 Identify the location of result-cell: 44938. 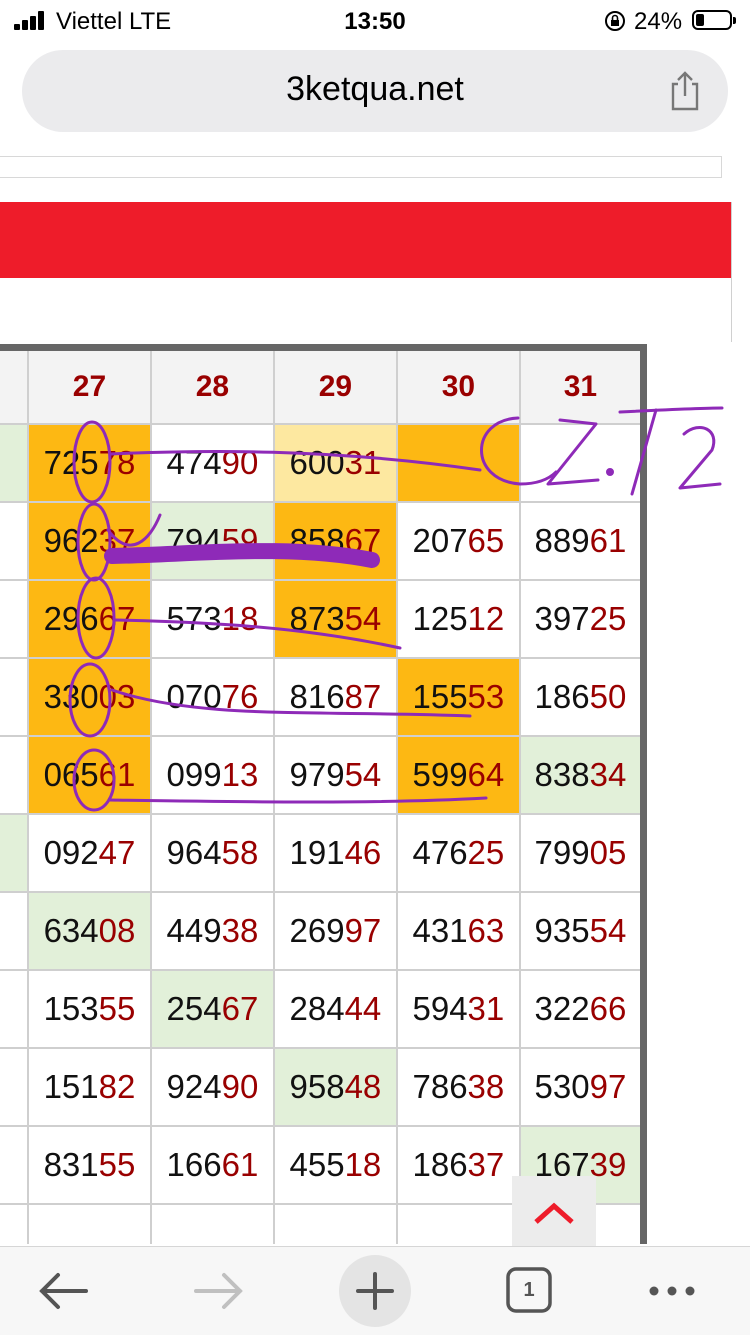
(212, 930).